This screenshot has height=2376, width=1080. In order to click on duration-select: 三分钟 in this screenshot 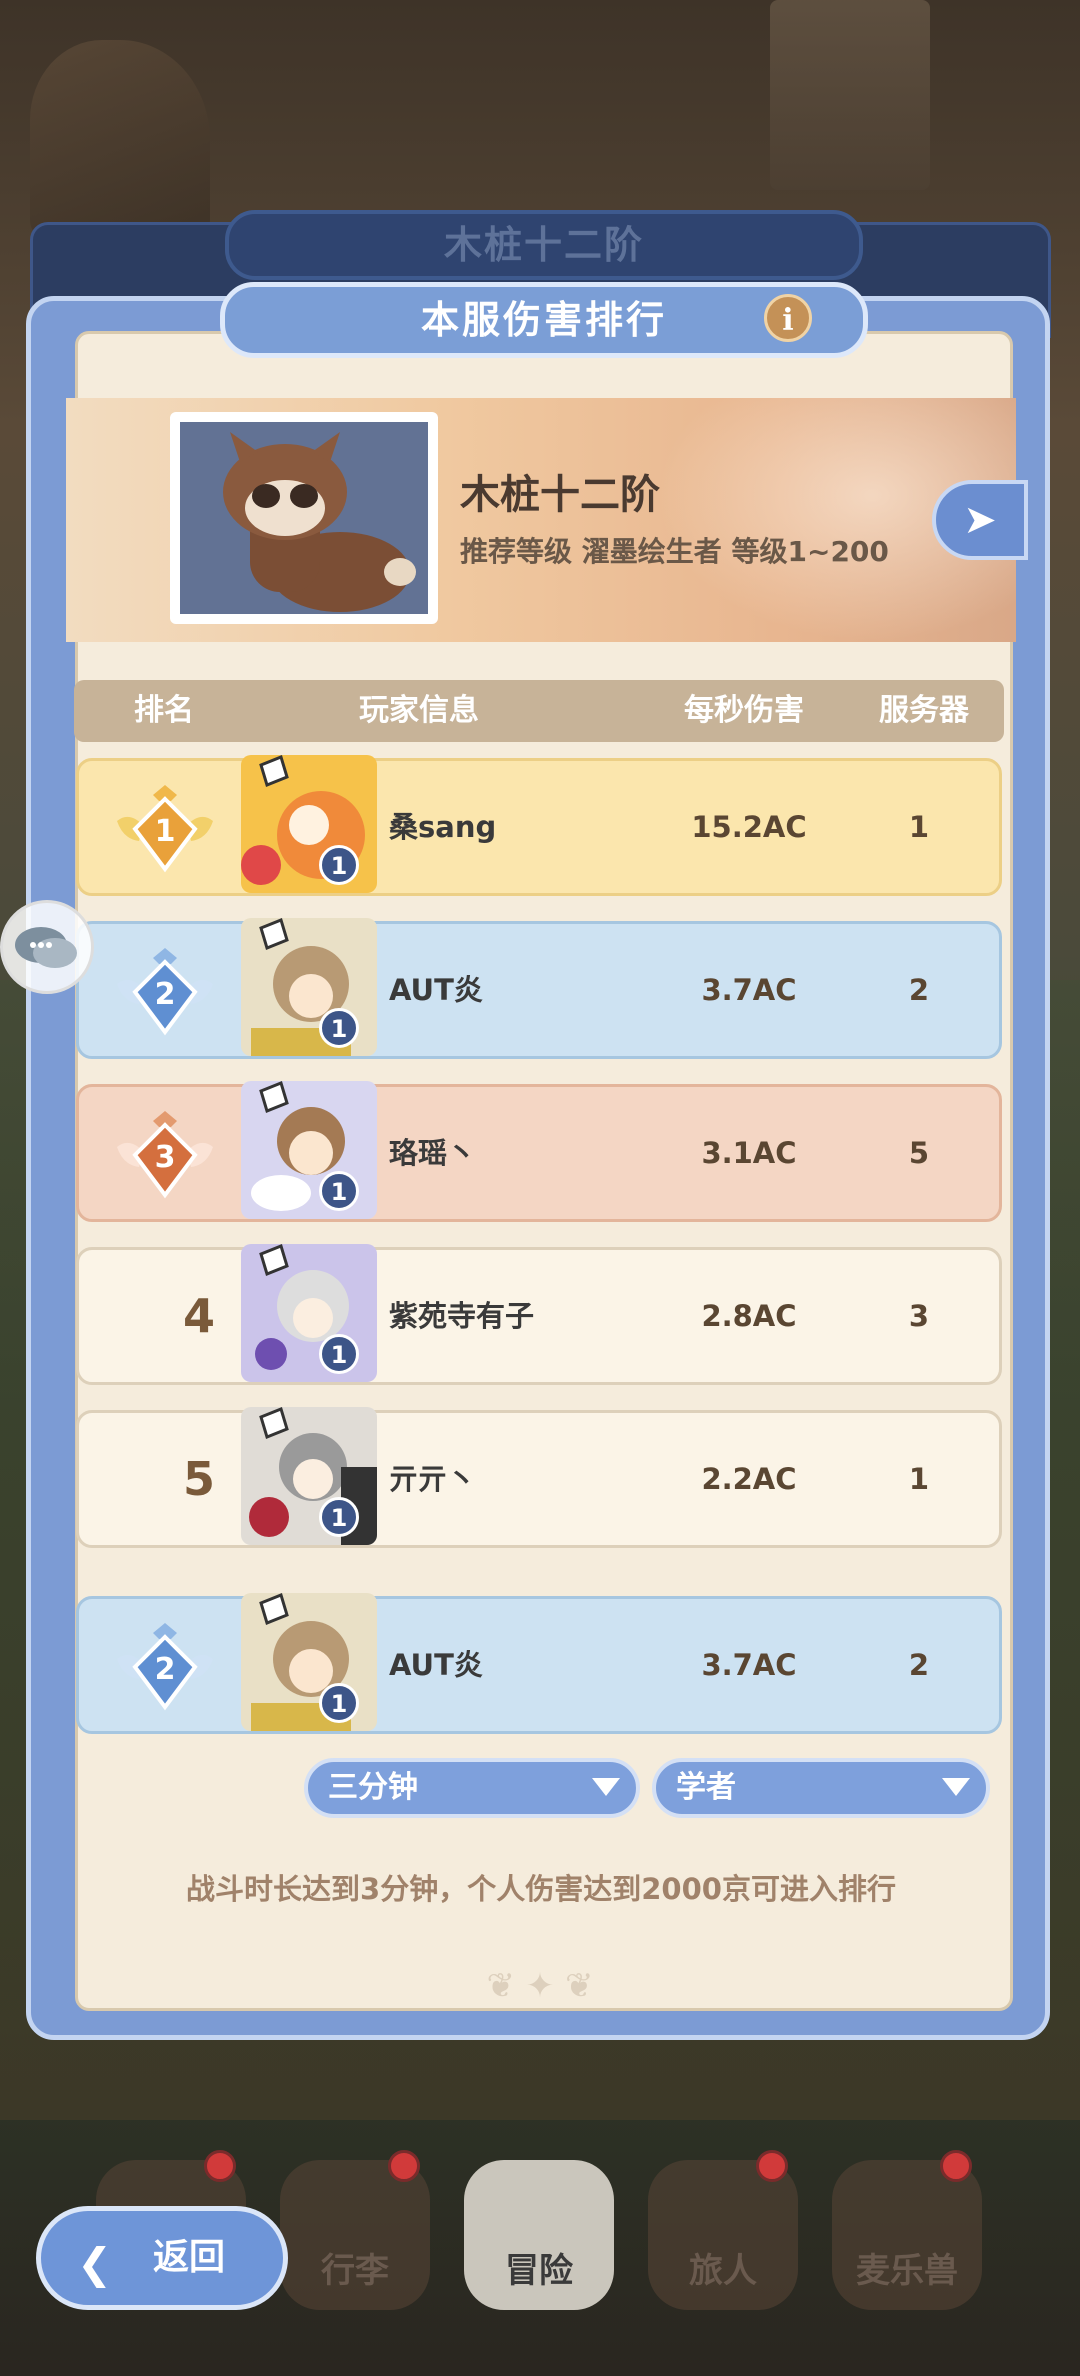, I will do `click(472, 1788)`.